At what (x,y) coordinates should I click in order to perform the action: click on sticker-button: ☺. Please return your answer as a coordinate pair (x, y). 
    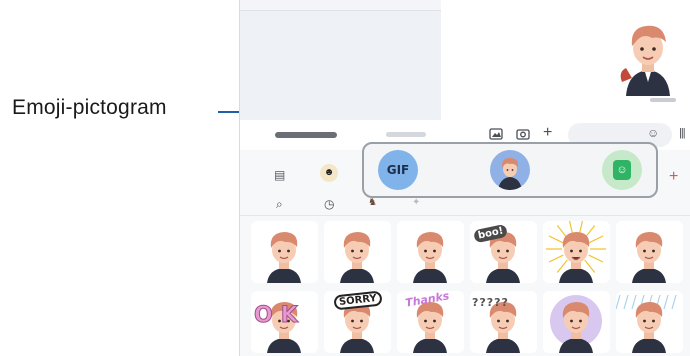
    Looking at the image, I should click on (622, 170).